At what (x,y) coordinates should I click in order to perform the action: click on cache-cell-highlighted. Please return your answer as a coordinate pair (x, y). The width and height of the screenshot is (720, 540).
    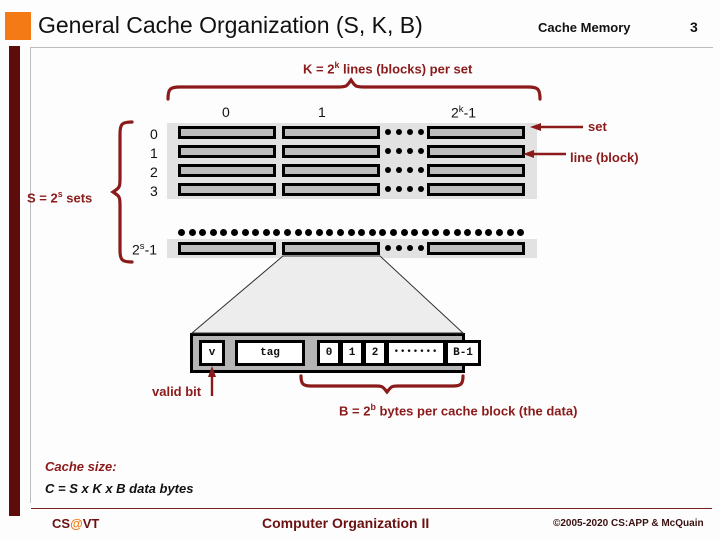
    Looking at the image, I should click on (331, 248).